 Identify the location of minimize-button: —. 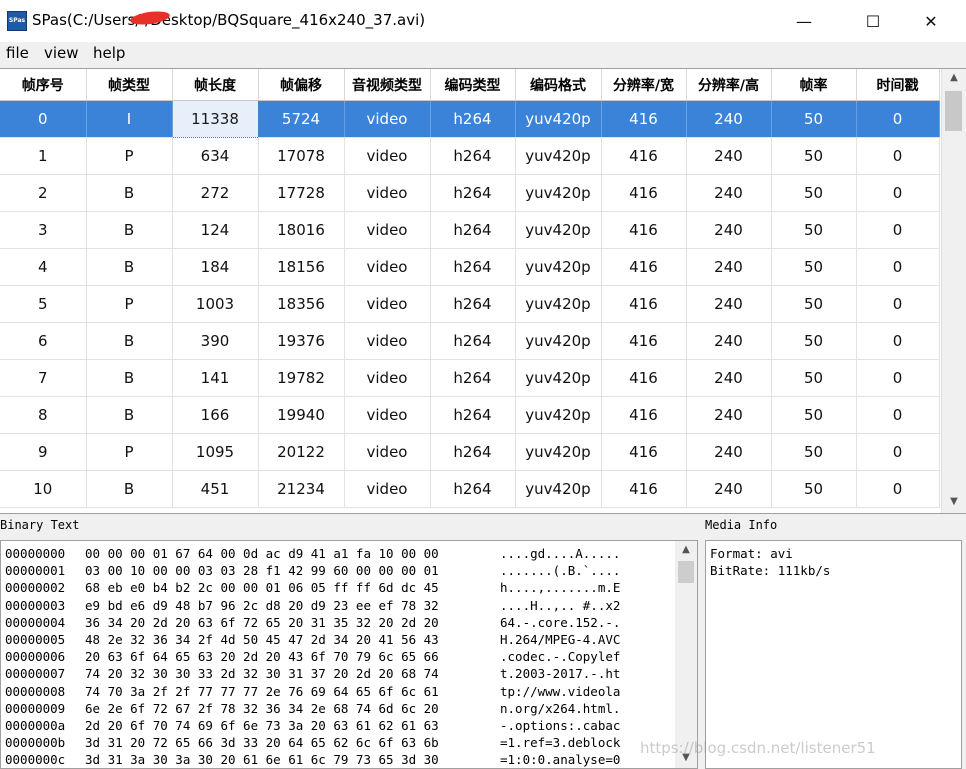
(804, 21).